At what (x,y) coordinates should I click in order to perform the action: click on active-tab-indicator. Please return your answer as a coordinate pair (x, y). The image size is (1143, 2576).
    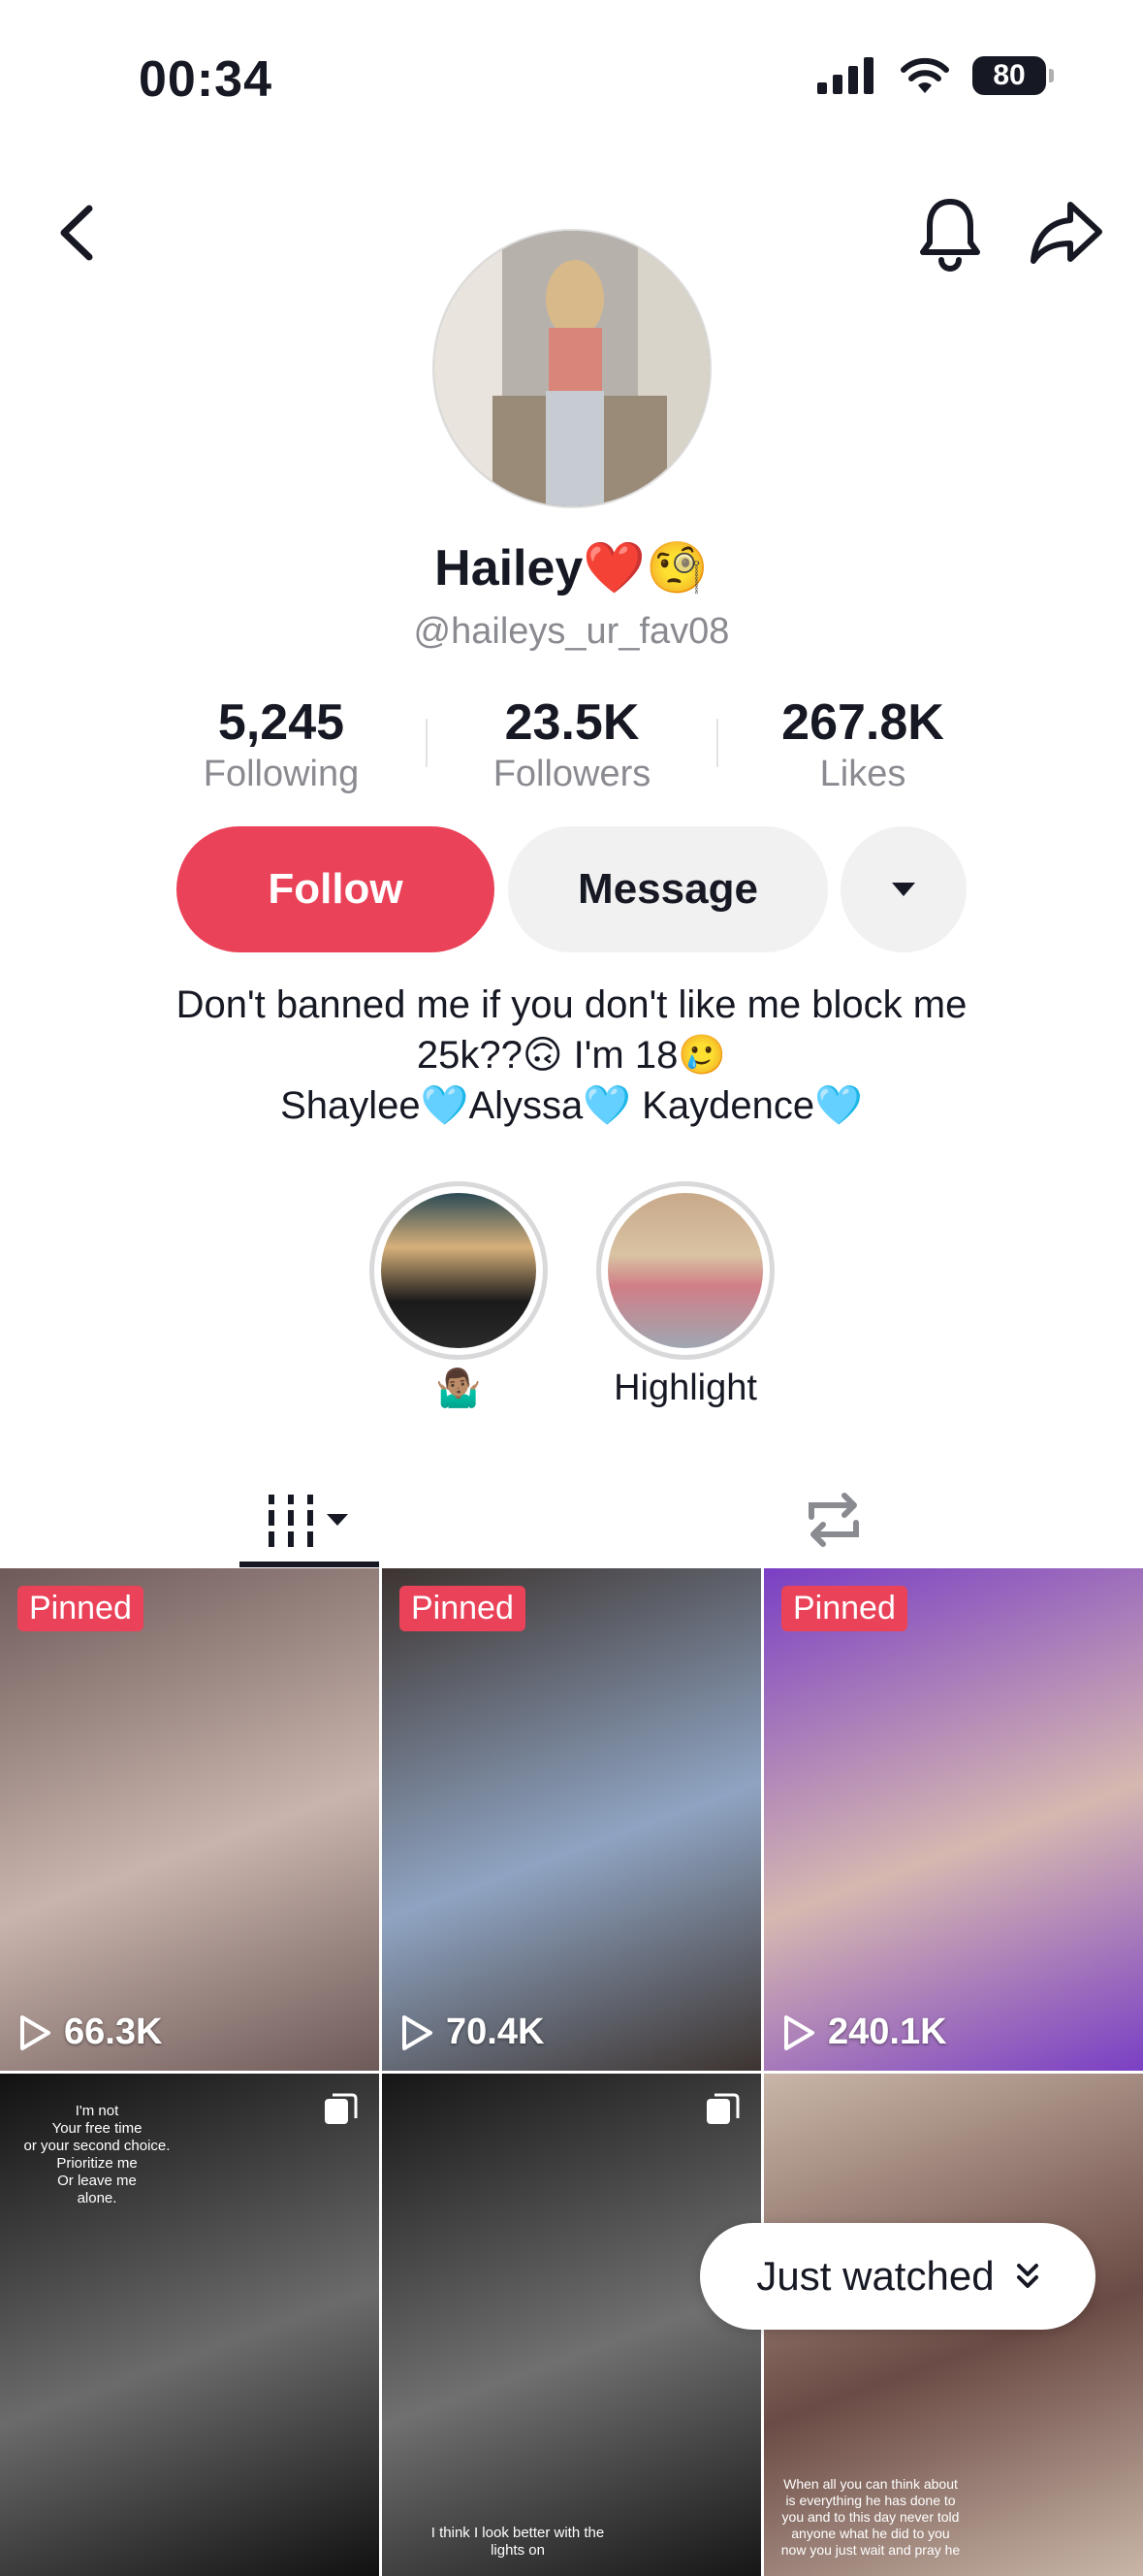
    Looking at the image, I should click on (309, 1564).